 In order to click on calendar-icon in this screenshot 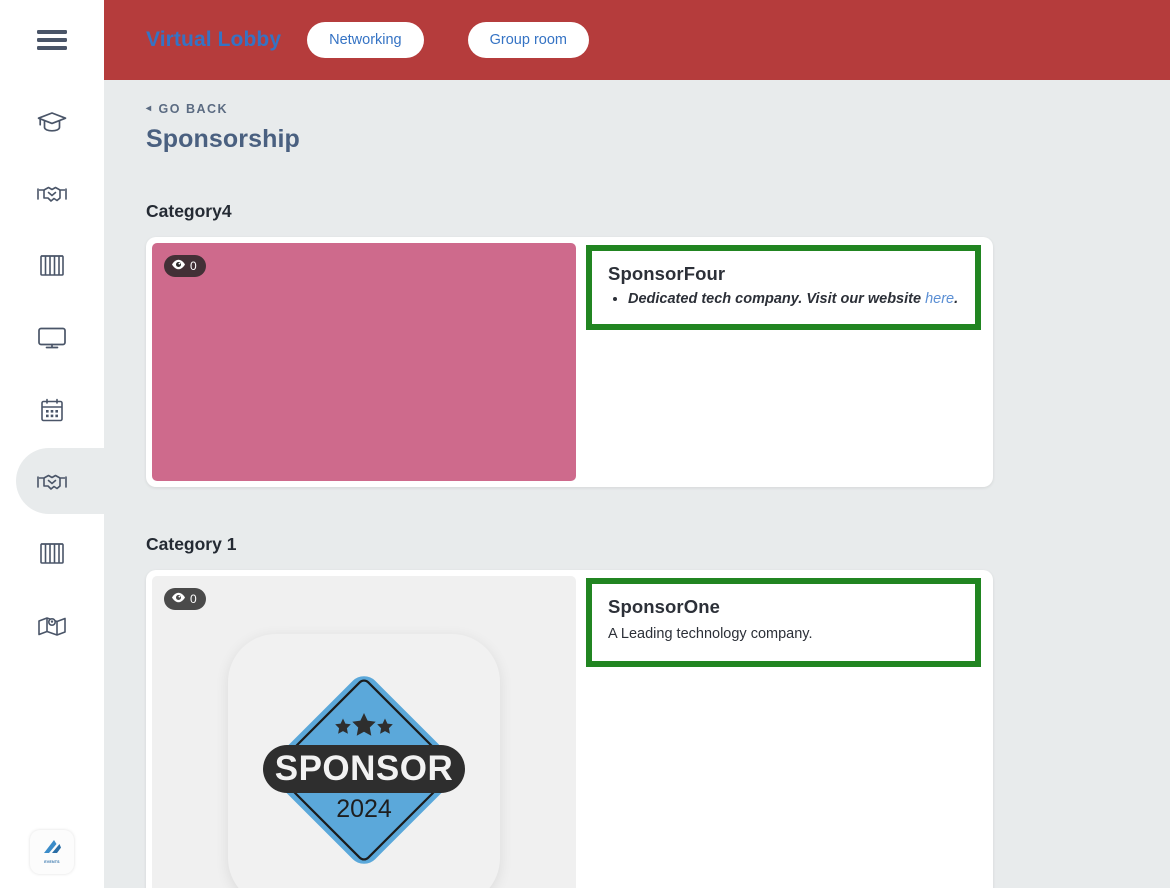, I will do `click(52, 410)`.